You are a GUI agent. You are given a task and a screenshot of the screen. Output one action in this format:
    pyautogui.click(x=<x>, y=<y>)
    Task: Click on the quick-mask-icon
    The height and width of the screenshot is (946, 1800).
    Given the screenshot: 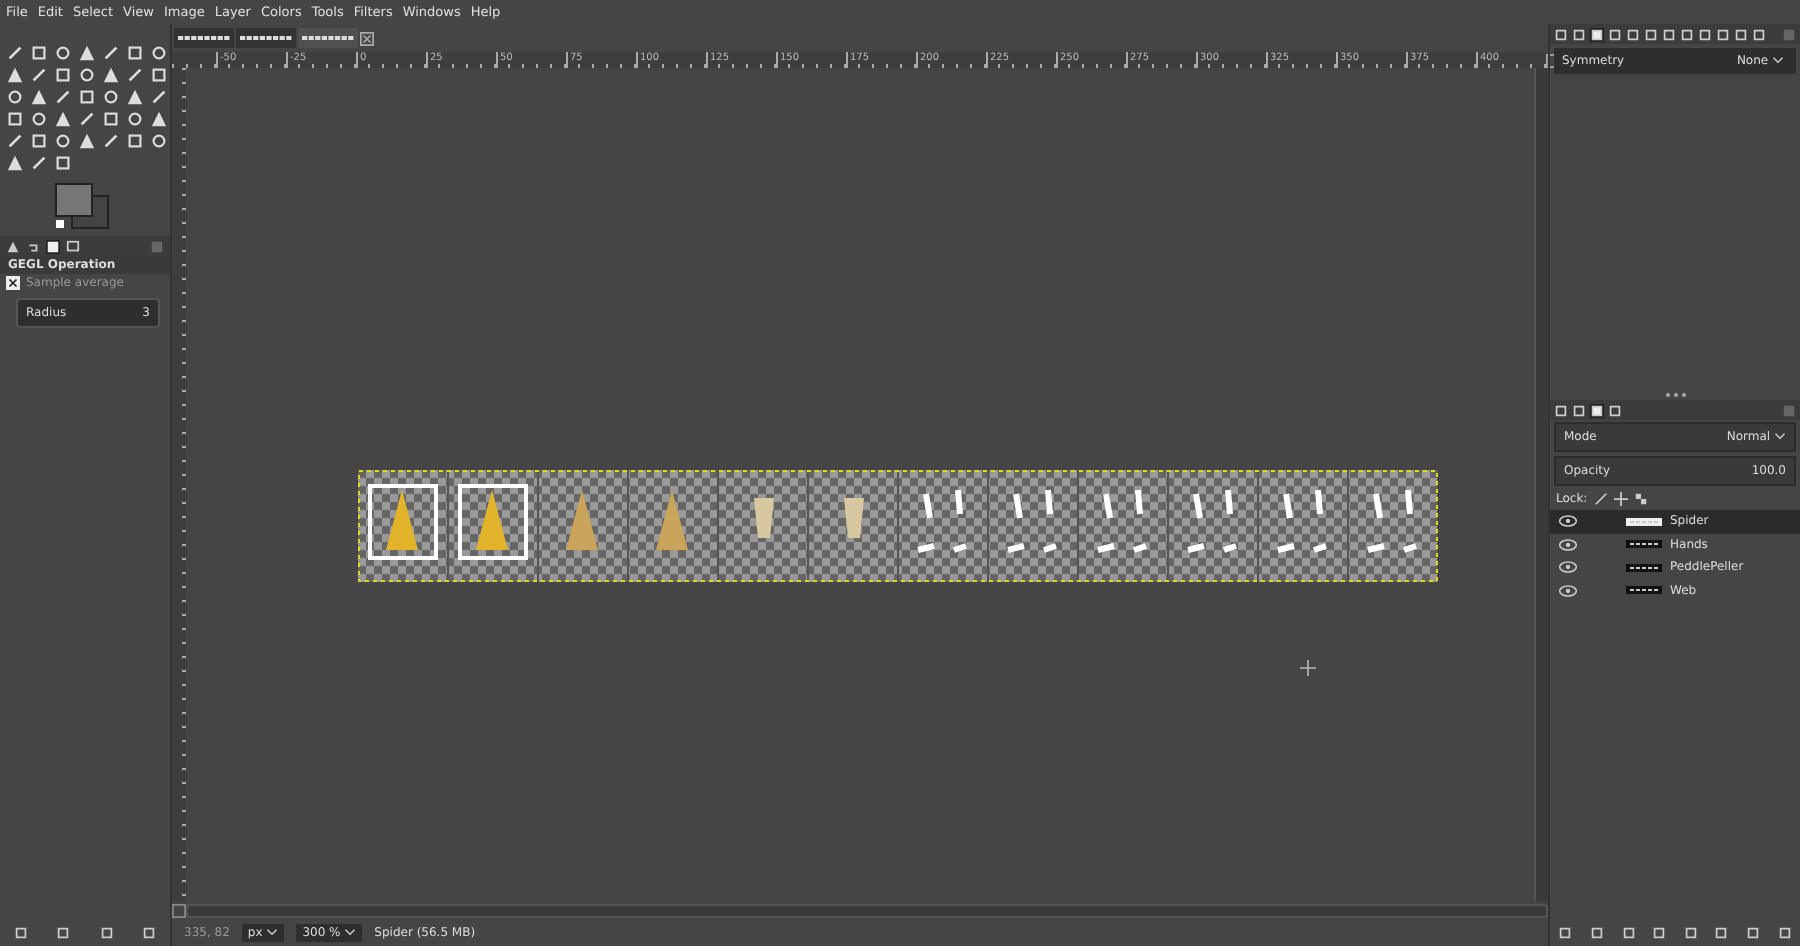 What is the action you would take?
    pyautogui.click(x=179, y=910)
    